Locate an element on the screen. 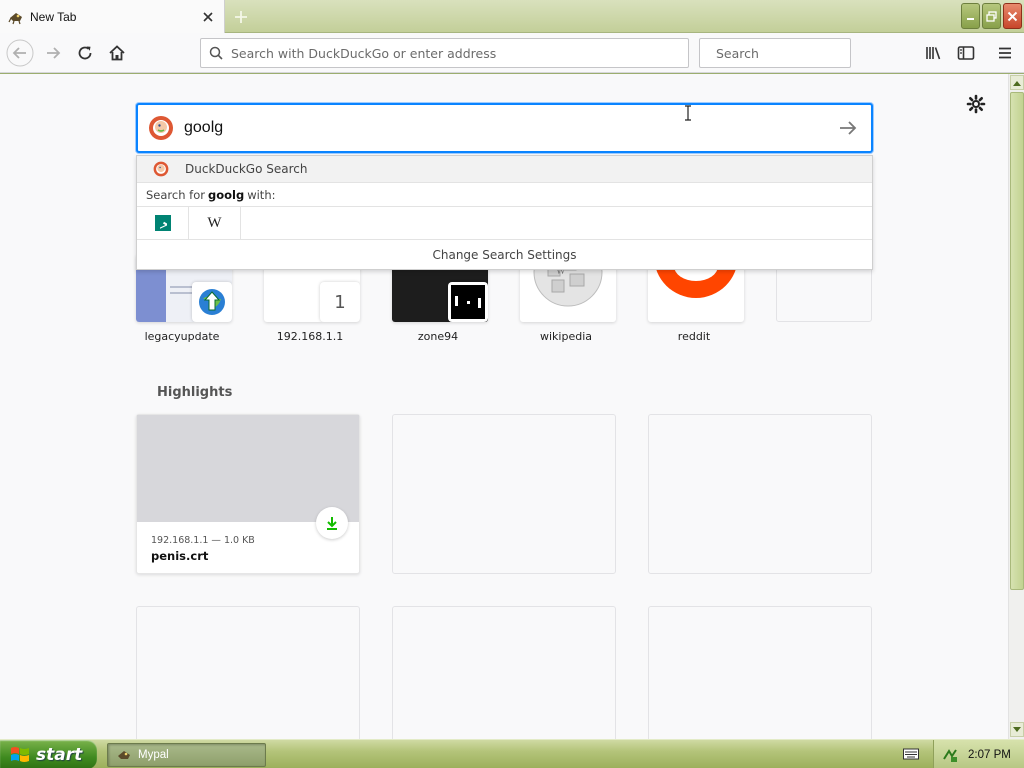  minimize-button is located at coordinates (970, 16).